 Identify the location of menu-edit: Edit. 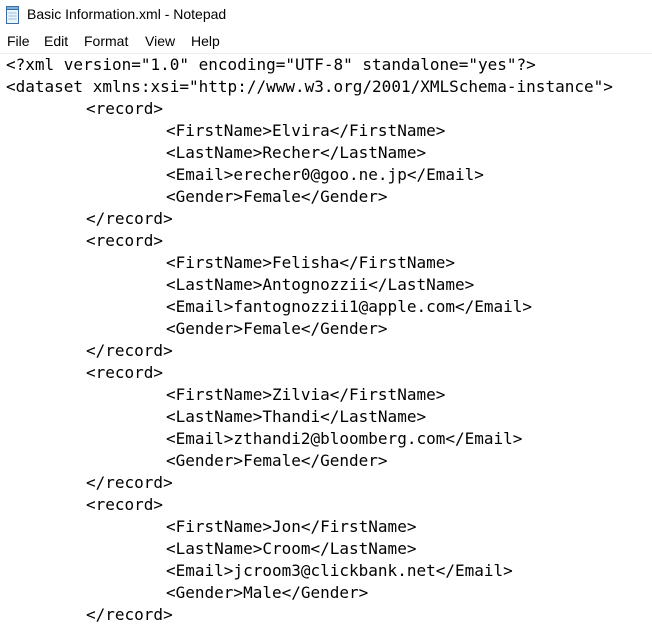
(56, 41).